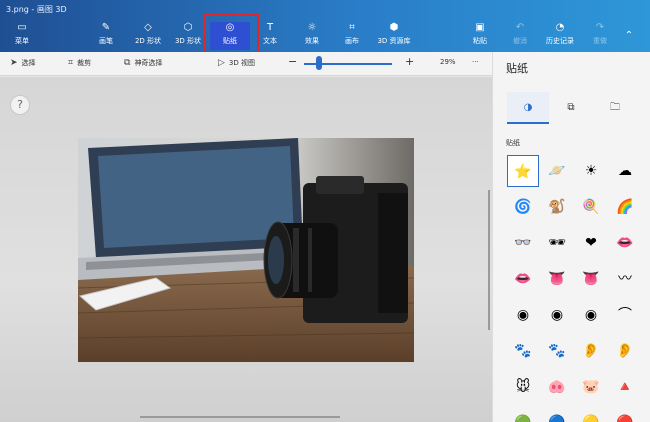  I want to click on sticker-item: 🐭, so click(523, 387).